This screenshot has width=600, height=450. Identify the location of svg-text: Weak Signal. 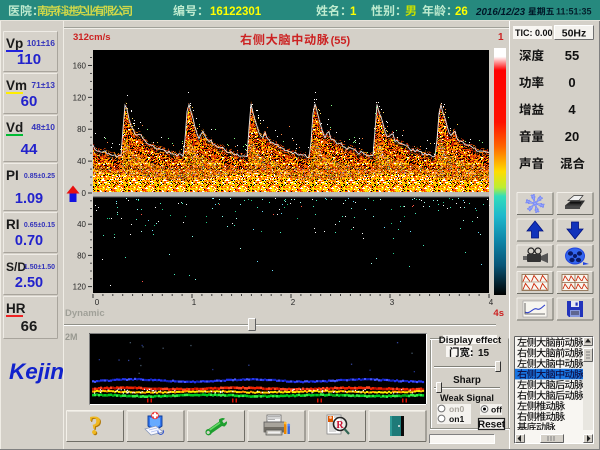
(467, 398).